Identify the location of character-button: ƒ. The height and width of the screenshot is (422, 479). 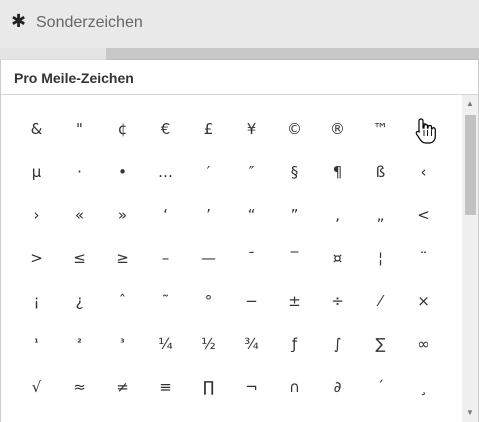
(294, 343).